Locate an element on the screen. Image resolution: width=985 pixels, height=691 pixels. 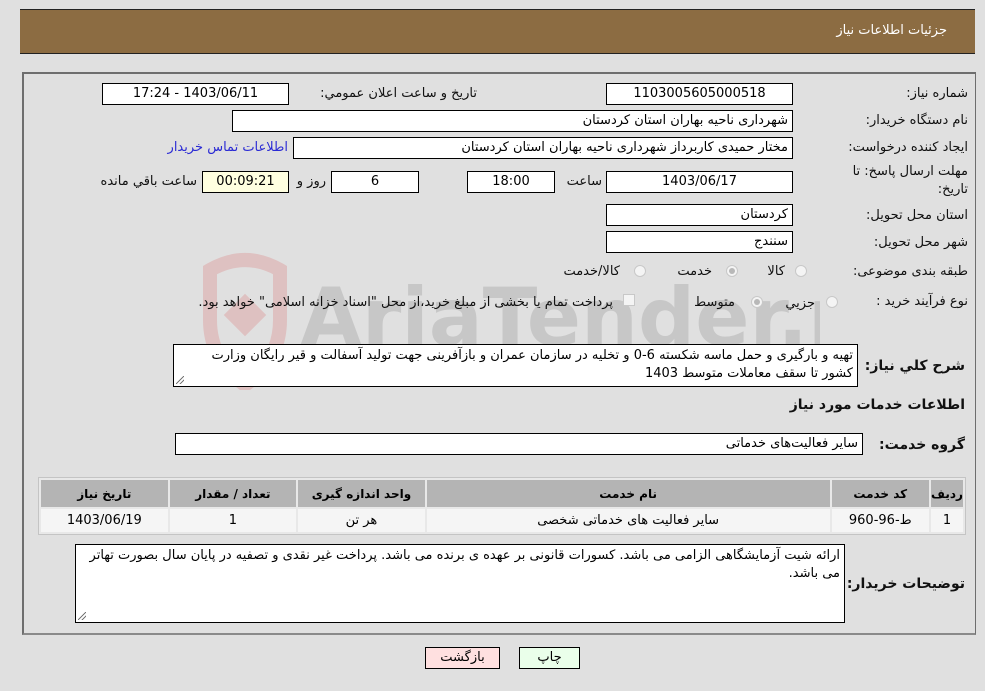
col-header-unit: واحد اندازه گیری is located at coordinates (361, 493).